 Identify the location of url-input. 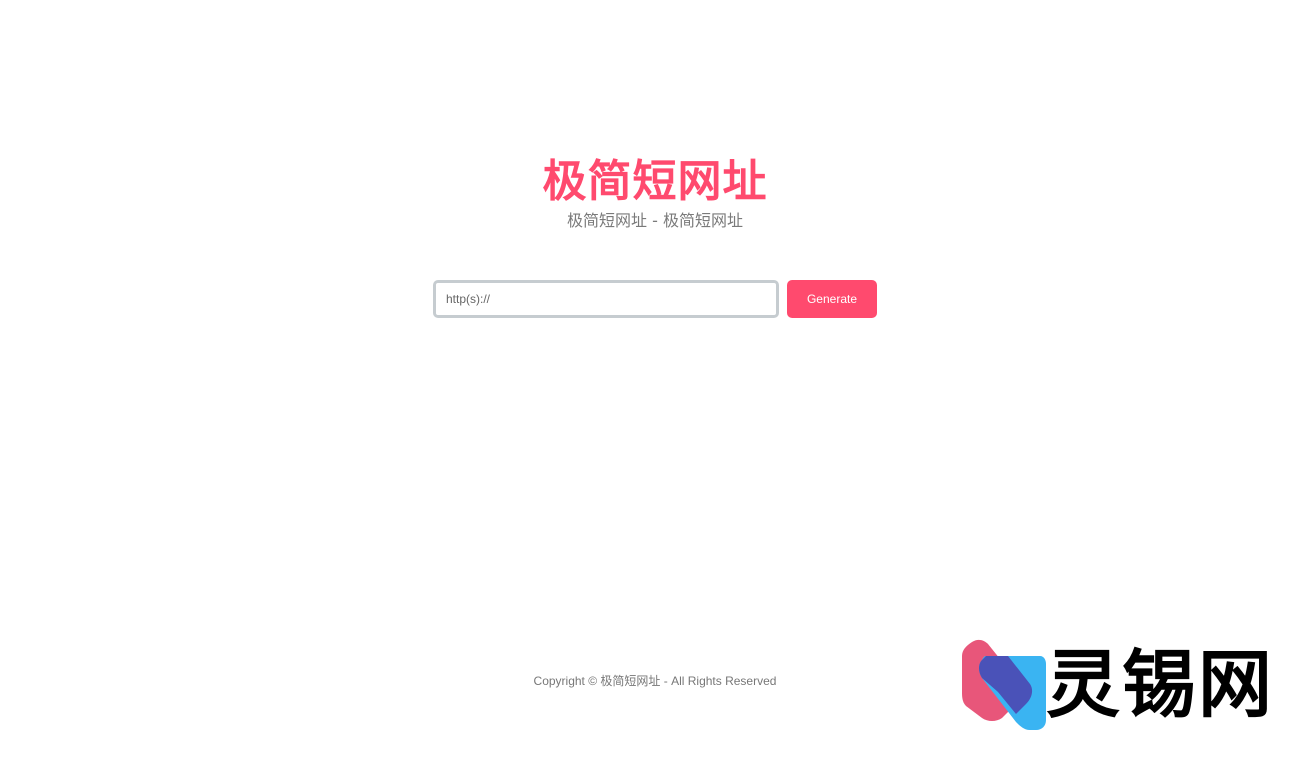
(606, 299).